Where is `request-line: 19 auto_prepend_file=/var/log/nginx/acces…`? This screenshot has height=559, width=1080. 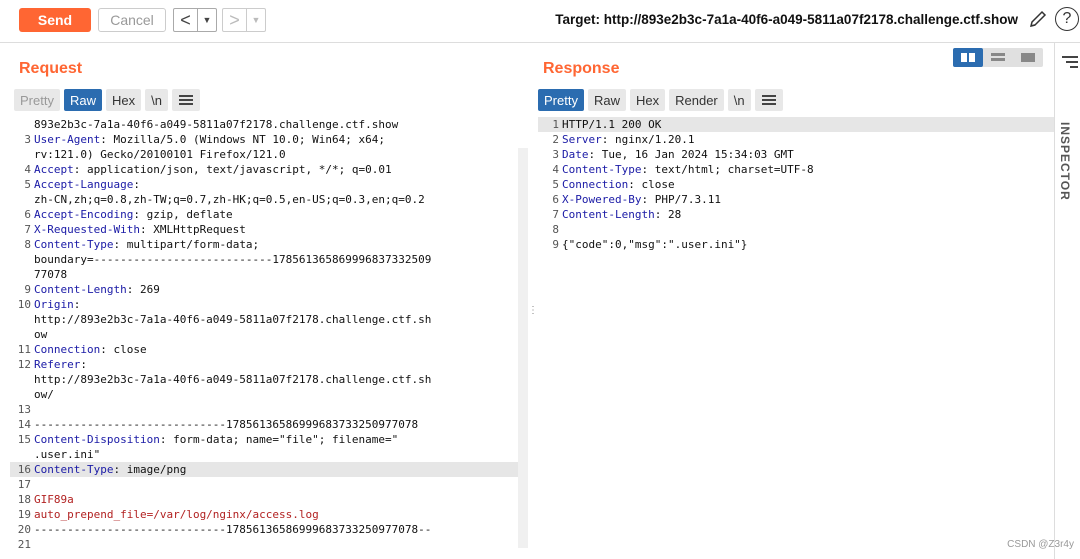 request-line: 19 auto_prepend_file=/var/log/nginx/acces… is located at coordinates (265, 514).